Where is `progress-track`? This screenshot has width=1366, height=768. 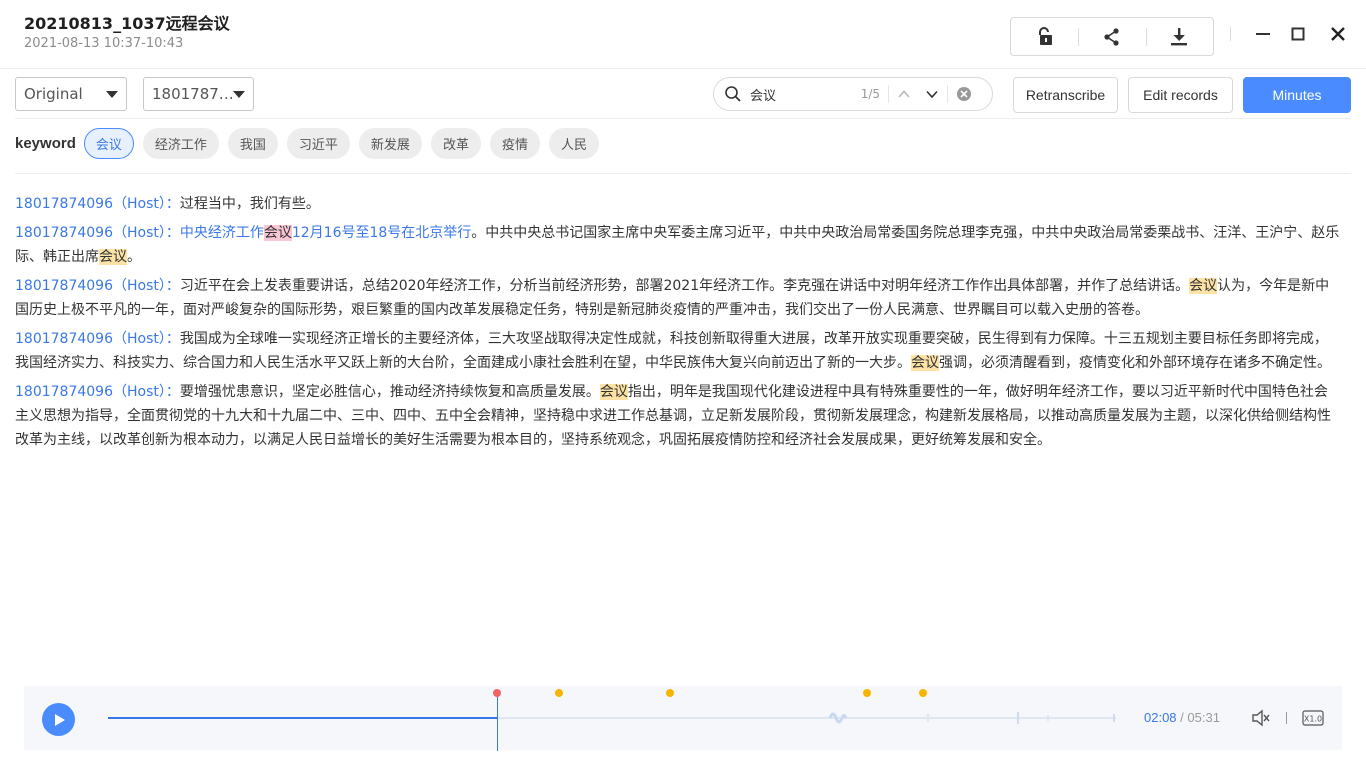 progress-track is located at coordinates (612, 718).